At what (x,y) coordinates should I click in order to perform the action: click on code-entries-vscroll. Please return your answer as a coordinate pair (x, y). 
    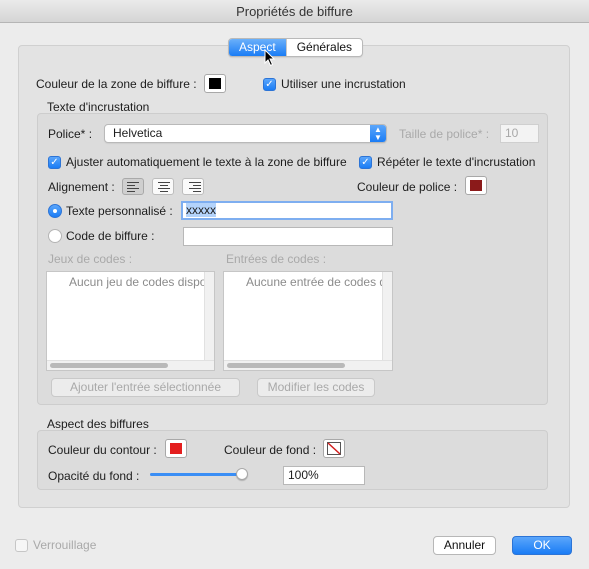
    Looking at the image, I should click on (387, 316).